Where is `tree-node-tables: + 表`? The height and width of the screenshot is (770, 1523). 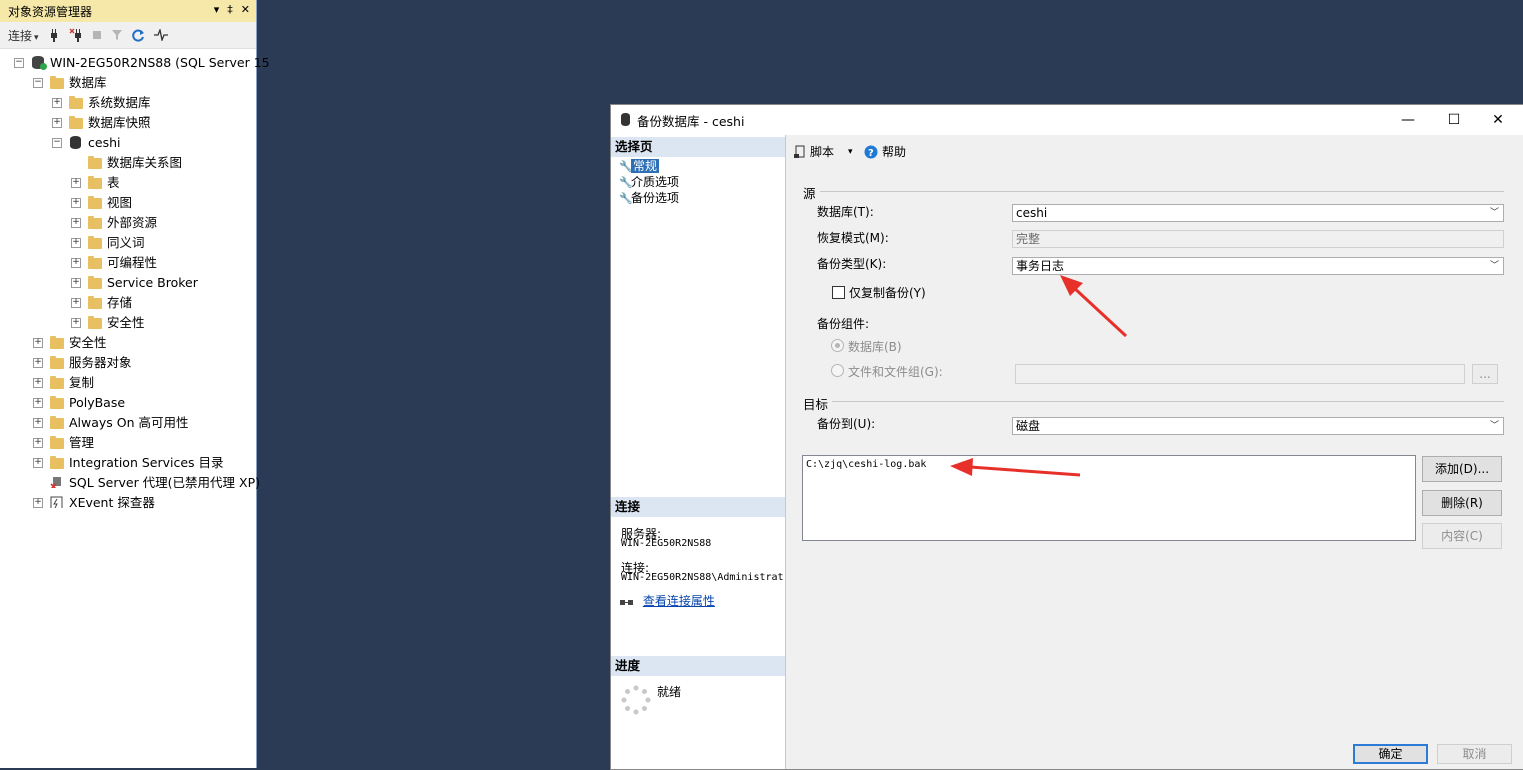 tree-node-tables: + 表 is located at coordinates (128, 183).